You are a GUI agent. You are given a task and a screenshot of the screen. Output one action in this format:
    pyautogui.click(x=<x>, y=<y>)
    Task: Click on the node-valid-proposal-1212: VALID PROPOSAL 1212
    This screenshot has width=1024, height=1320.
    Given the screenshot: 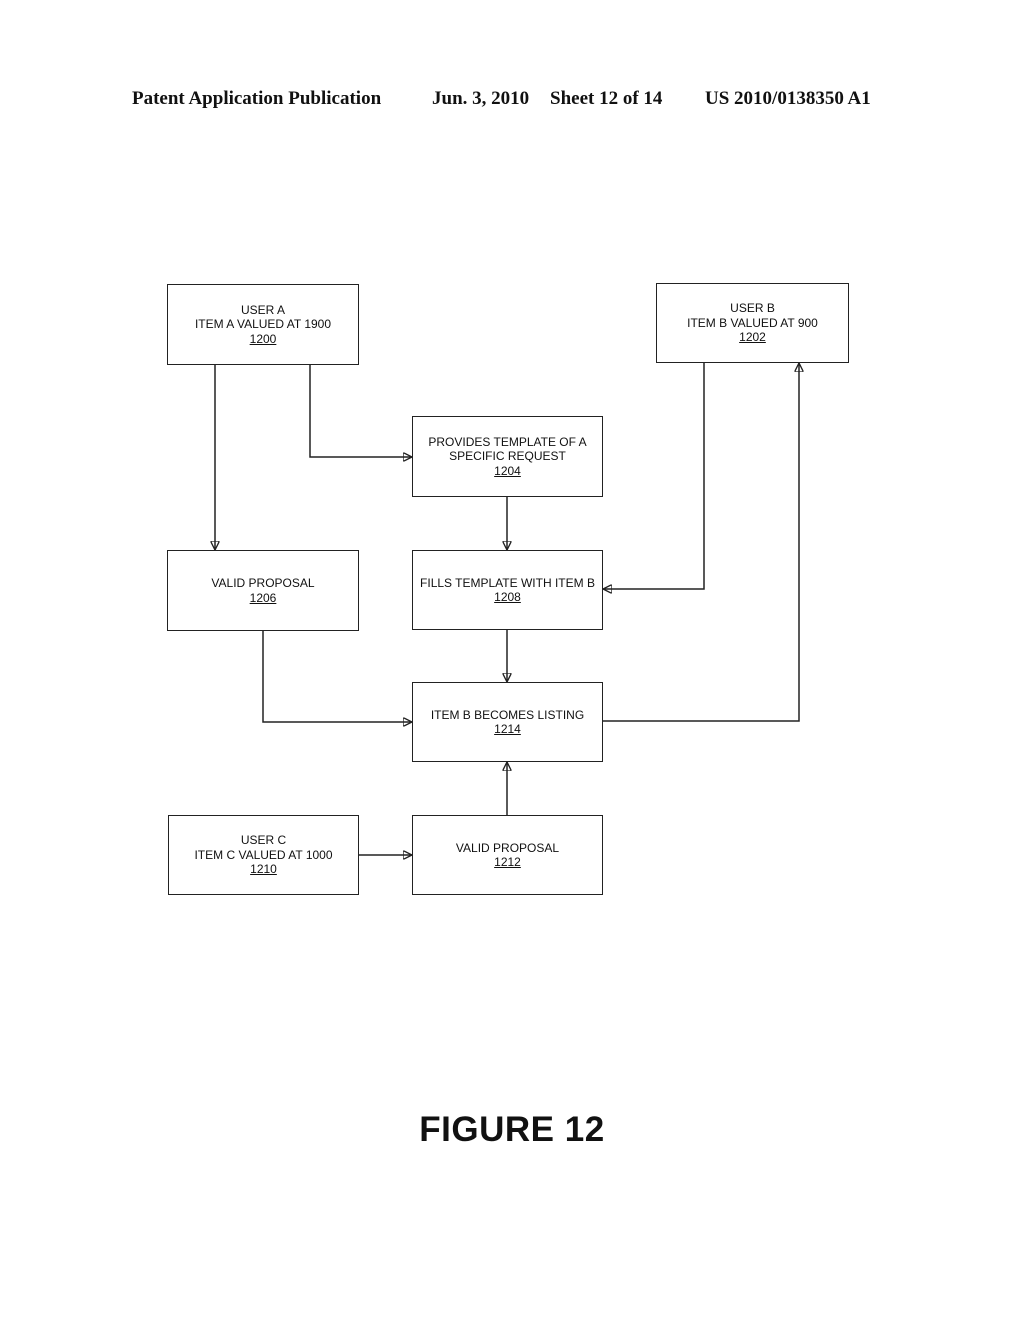 What is the action you would take?
    pyautogui.click(x=507, y=855)
    